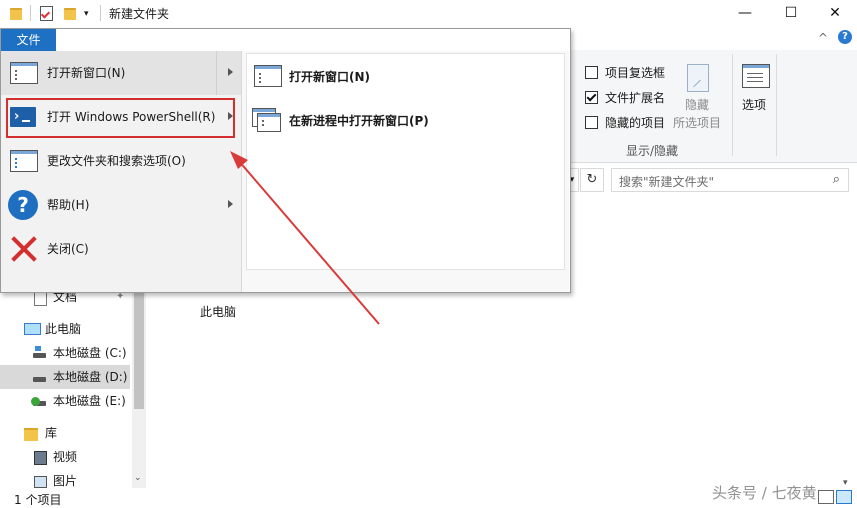 The width and height of the screenshot is (857, 508). I want to click on arrow-head, so click(239, 160).